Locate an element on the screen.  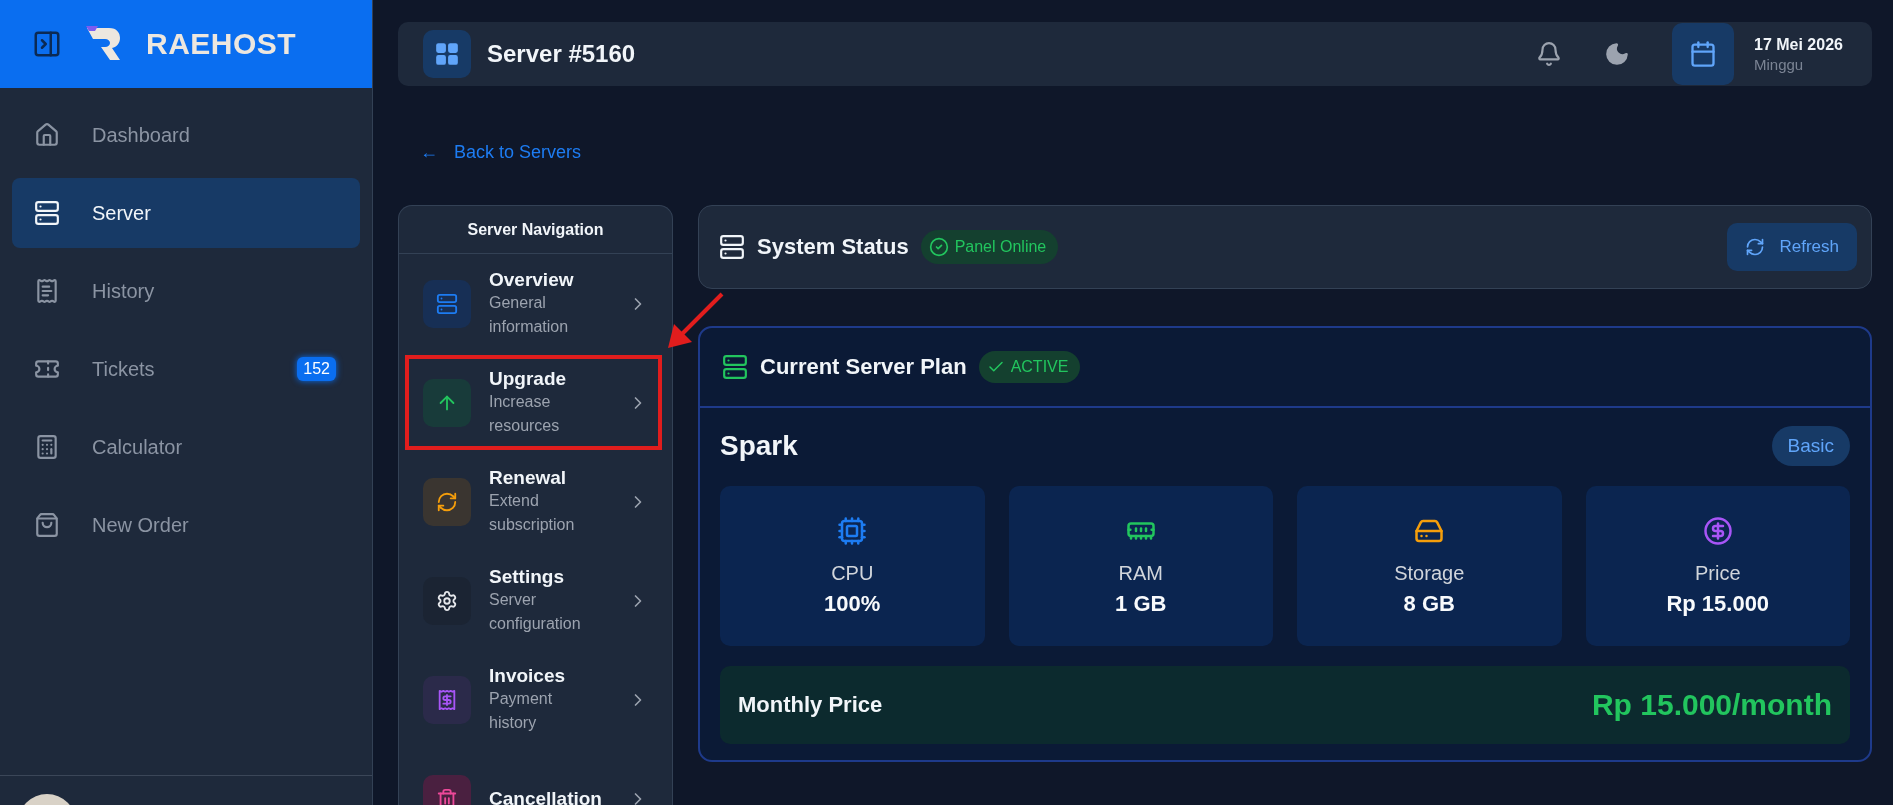
annotation-arrow is located at coordinates (695, 321).